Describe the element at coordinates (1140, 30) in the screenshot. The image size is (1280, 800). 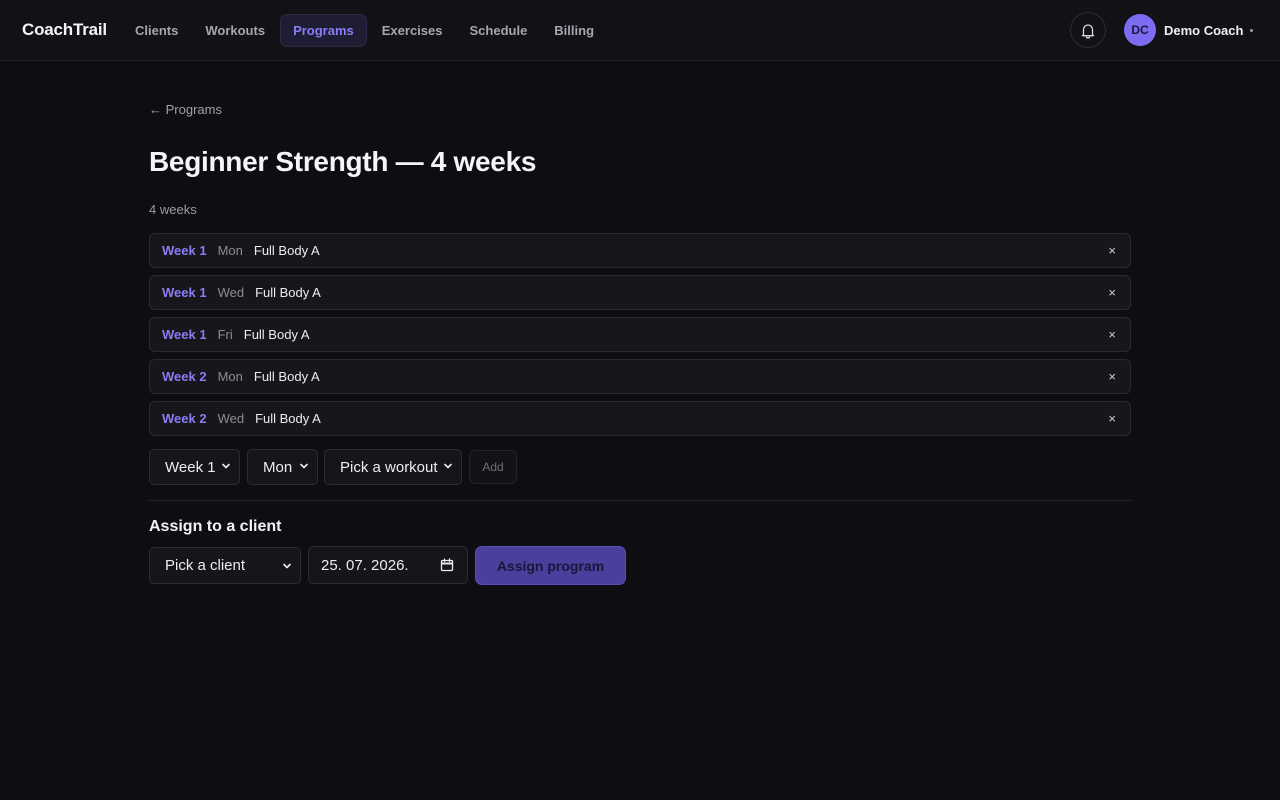
I see `avatar: DC` at that location.